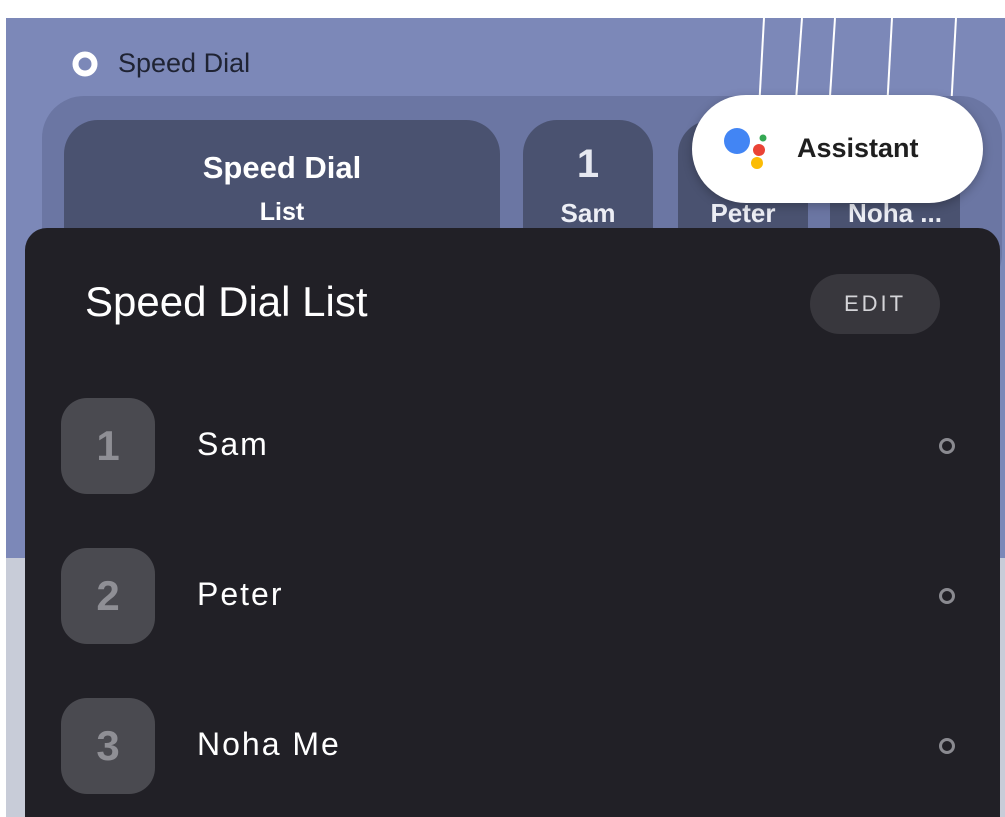 The height and width of the screenshot is (817, 1005). I want to click on widget-header: Speed Dial, so click(161, 63).